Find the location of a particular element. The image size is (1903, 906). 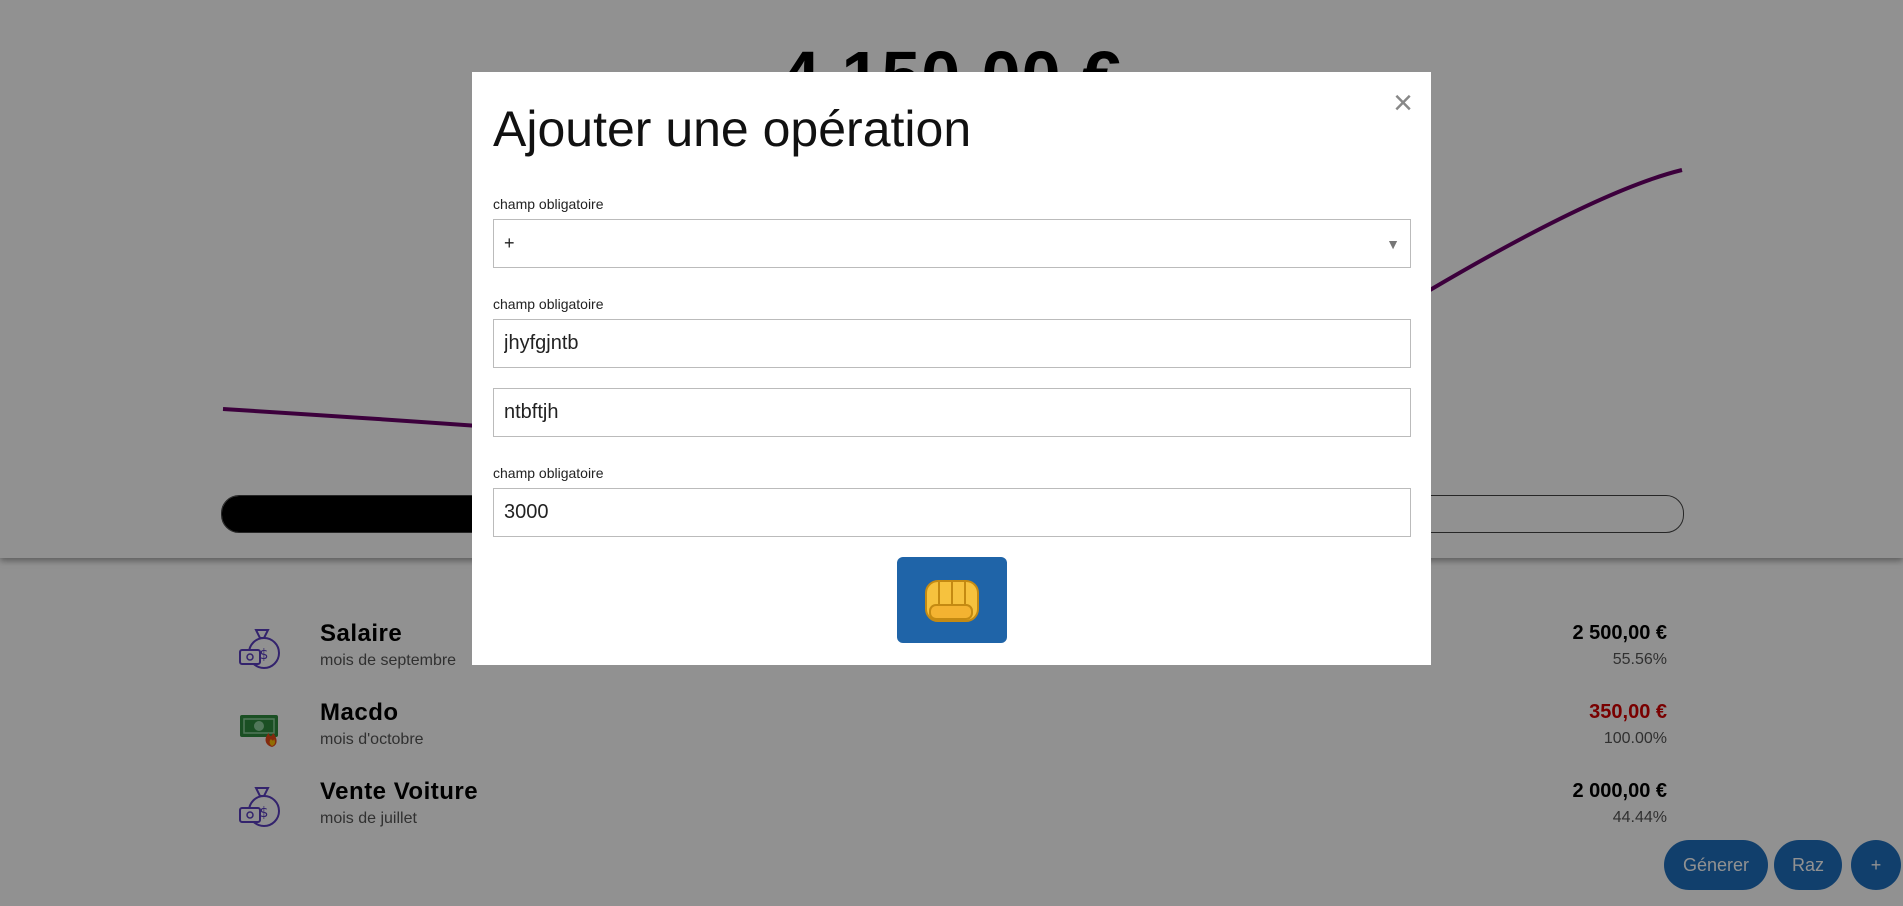

operation-description-input is located at coordinates (952, 412).